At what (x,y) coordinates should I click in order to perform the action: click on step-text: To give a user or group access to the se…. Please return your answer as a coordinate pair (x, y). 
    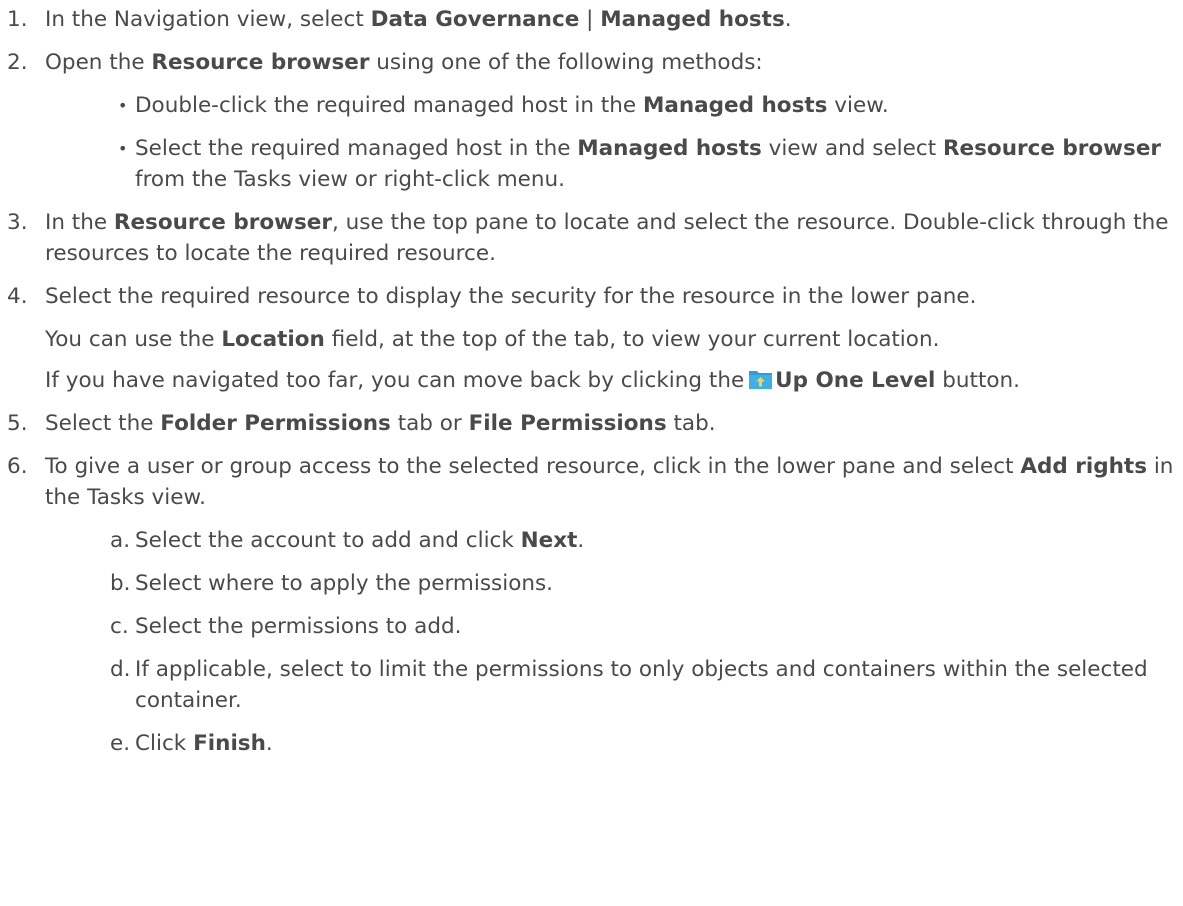
    Looking at the image, I should click on (533, 466).